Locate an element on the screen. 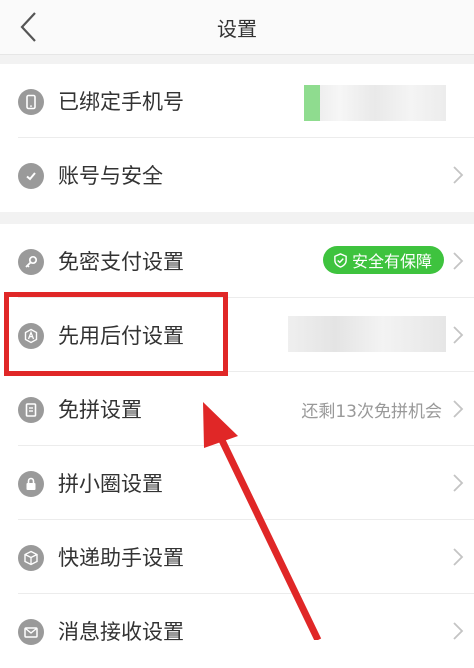  remaining-count-text: 还剩13次免拼机会 is located at coordinates (371, 412).